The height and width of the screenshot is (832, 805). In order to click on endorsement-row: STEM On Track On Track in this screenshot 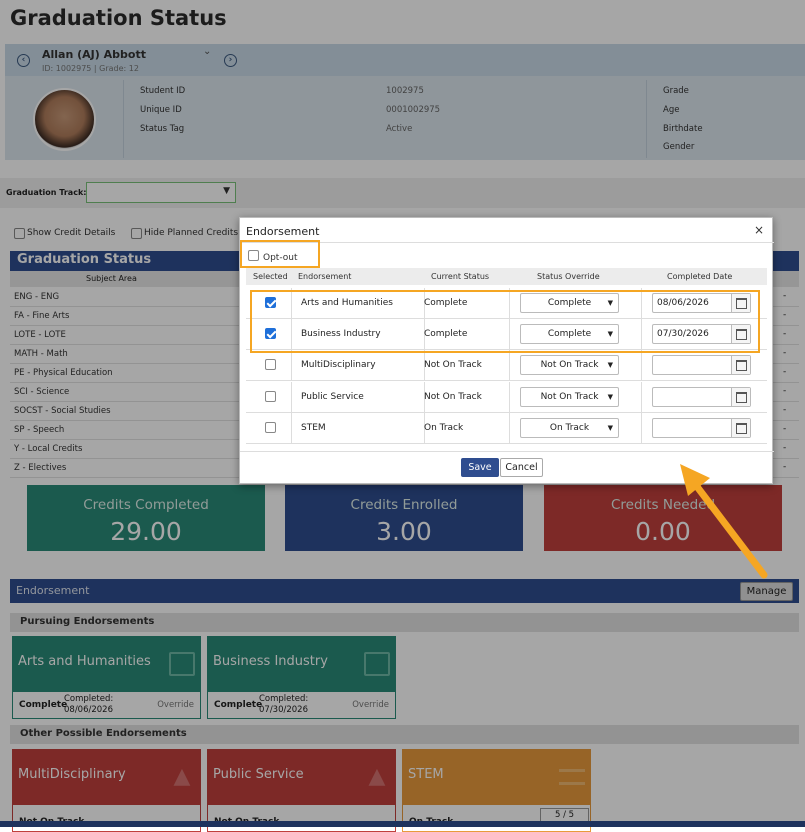, I will do `click(506, 428)`.